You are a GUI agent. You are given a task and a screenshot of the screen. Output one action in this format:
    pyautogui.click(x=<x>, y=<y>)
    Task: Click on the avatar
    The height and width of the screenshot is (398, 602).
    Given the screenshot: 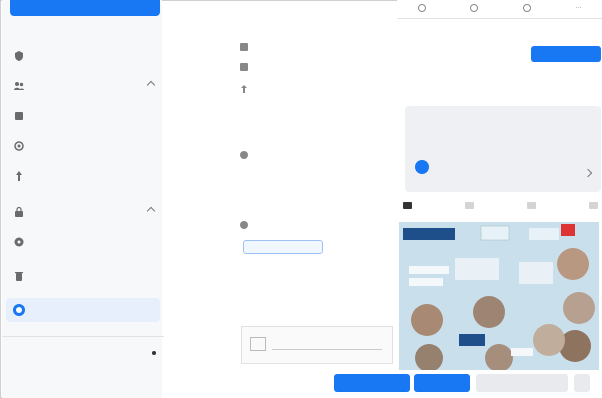 What is the action you would take?
    pyautogui.click(x=422, y=167)
    